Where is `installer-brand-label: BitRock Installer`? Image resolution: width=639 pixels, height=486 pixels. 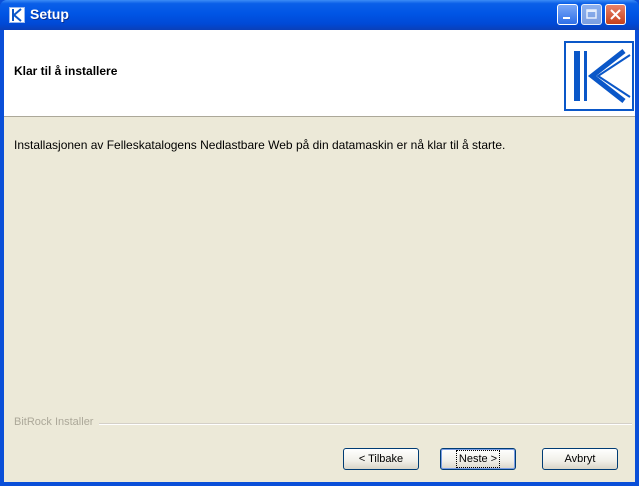
installer-brand-label: BitRock Installer is located at coordinates (57, 422).